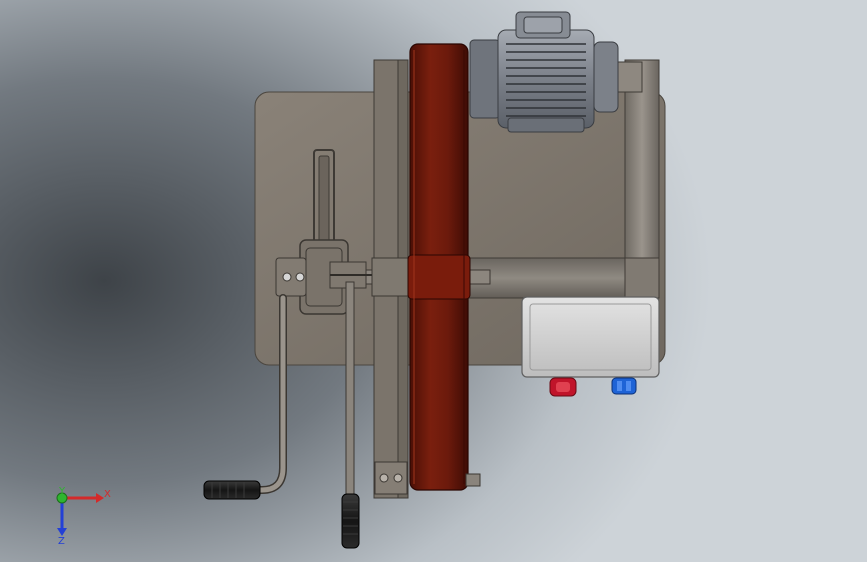 This screenshot has width=867, height=562. What do you see at coordinates (473, 480) in the screenshot?
I see `belt-guard-foot` at bounding box center [473, 480].